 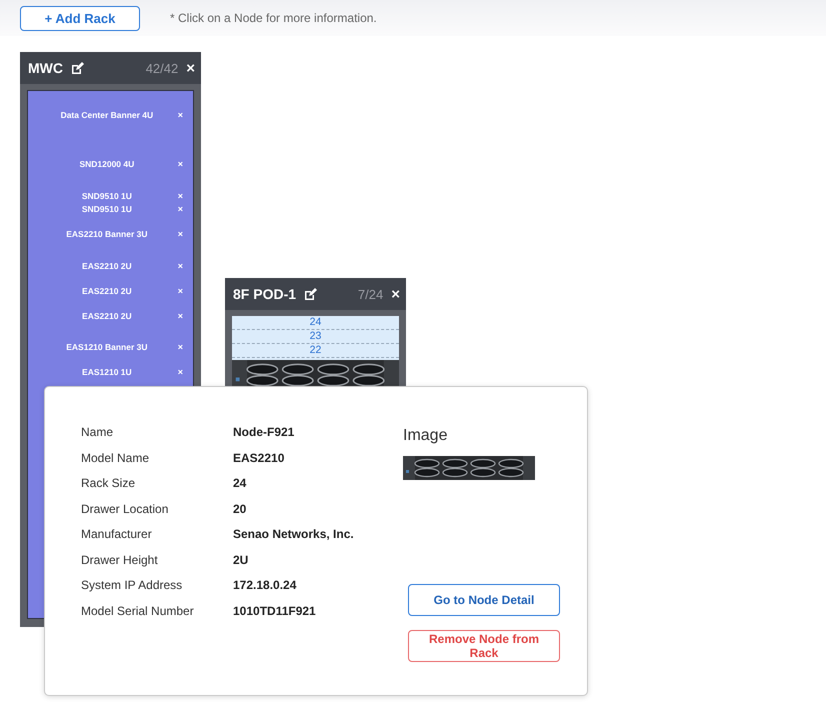 I want to click on field-label: Rack Size, so click(x=108, y=483).